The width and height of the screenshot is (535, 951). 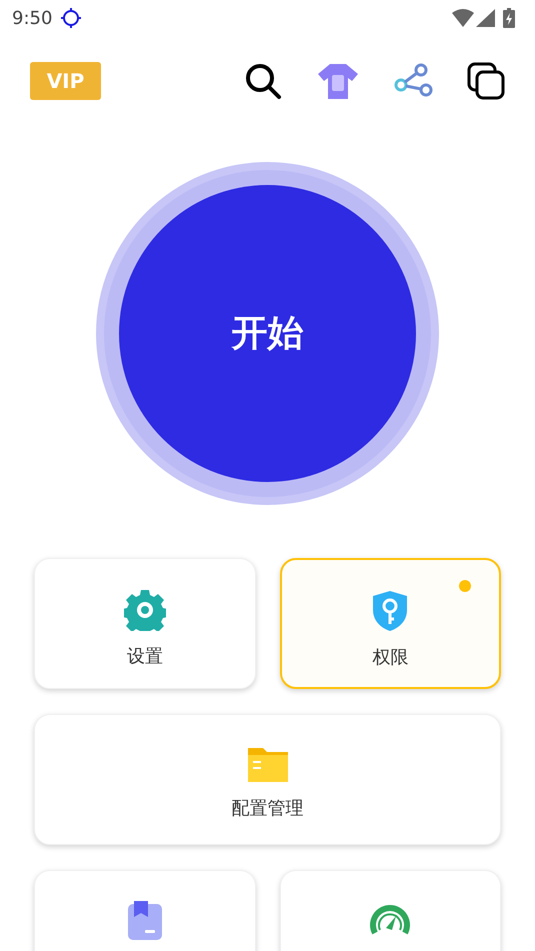 What do you see at coordinates (145, 610) in the screenshot?
I see `gear-icon` at bounding box center [145, 610].